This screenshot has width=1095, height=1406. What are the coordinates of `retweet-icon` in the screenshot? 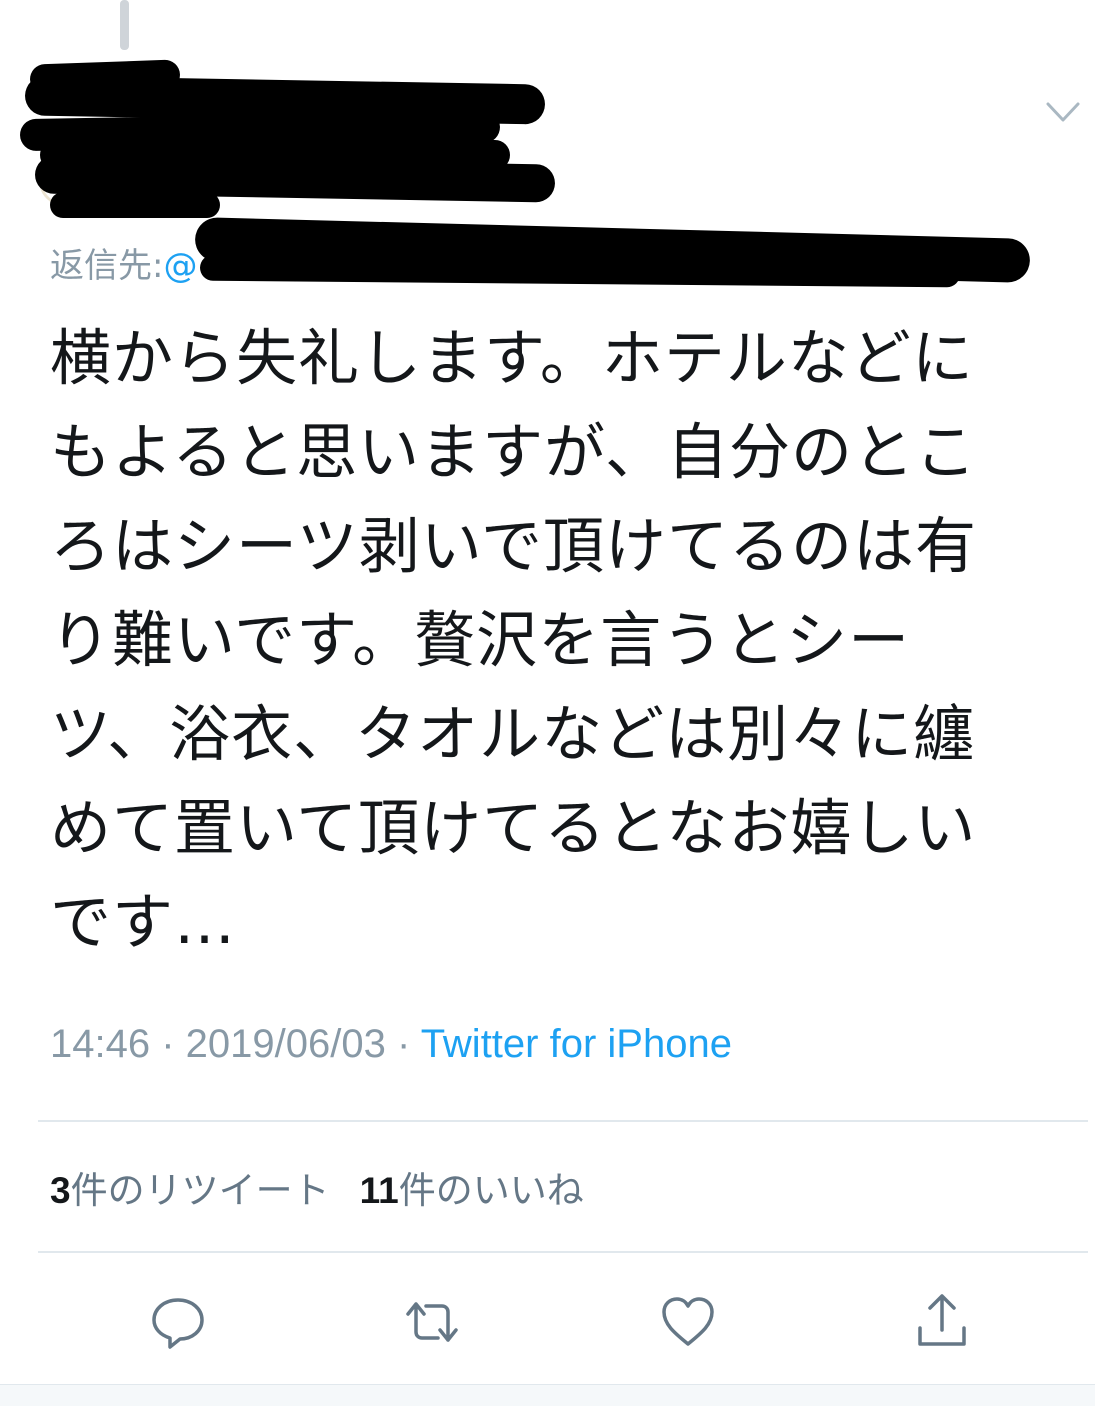 It's located at (432, 1322).